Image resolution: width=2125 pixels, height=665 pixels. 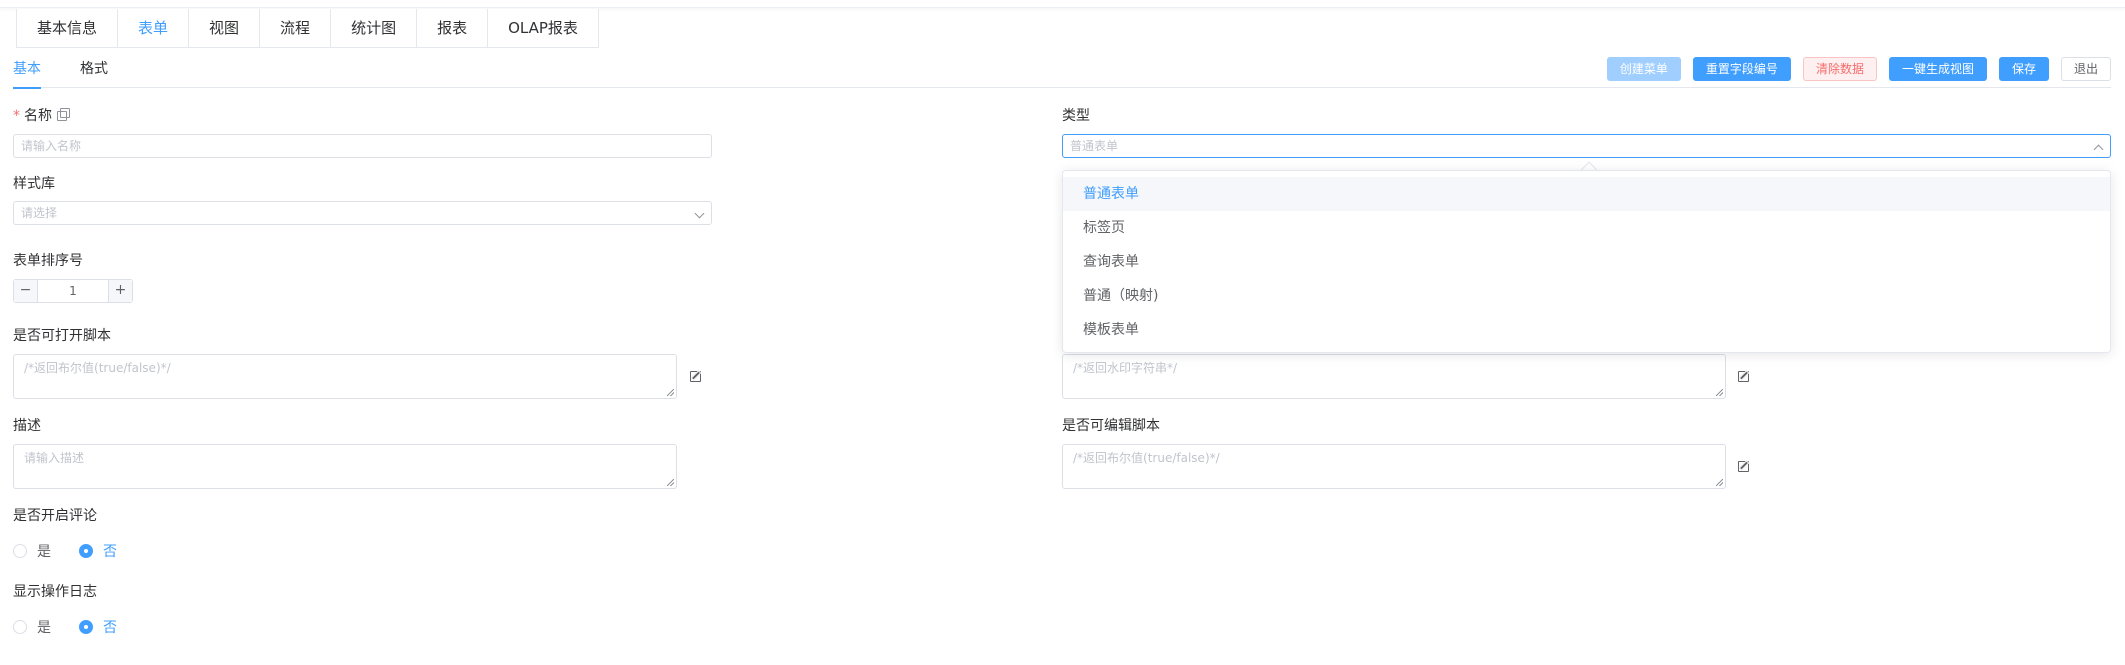 I want to click on oplog-label: 显示操作日志, so click(x=55, y=592).